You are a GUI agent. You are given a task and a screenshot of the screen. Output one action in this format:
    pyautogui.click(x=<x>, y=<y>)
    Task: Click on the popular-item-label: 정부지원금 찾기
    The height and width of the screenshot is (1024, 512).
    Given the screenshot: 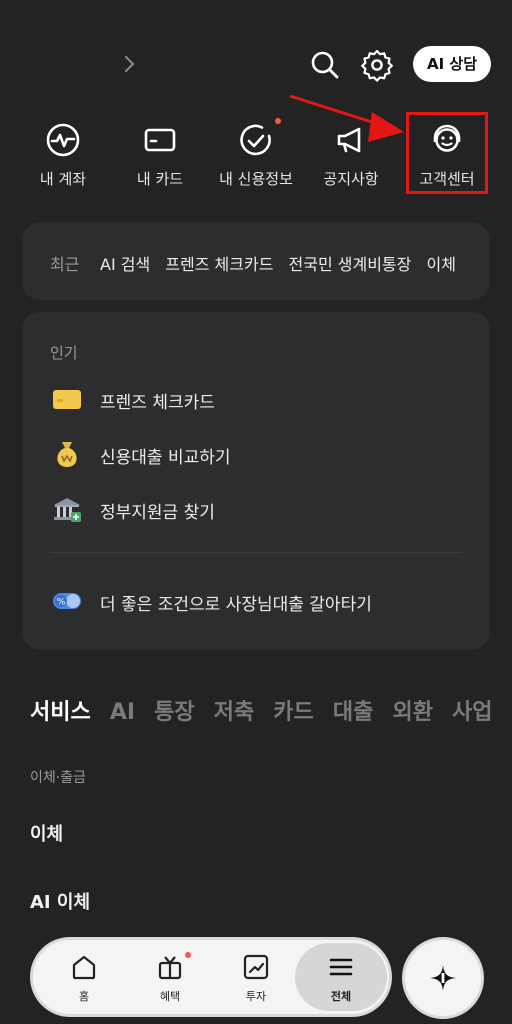 What is the action you would take?
    pyautogui.click(x=157, y=513)
    